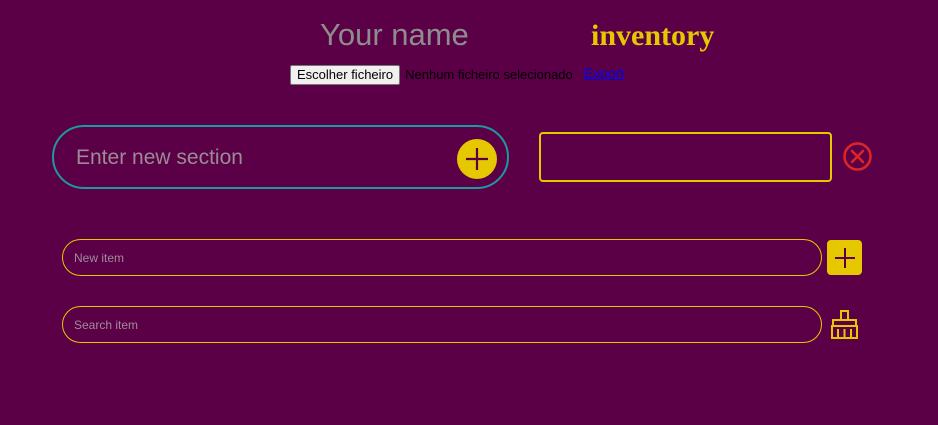 This screenshot has height=425, width=938. What do you see at coordinates (442, 324) in the screenshot?
I see `search-item-input` at bounding box center [442, 324].